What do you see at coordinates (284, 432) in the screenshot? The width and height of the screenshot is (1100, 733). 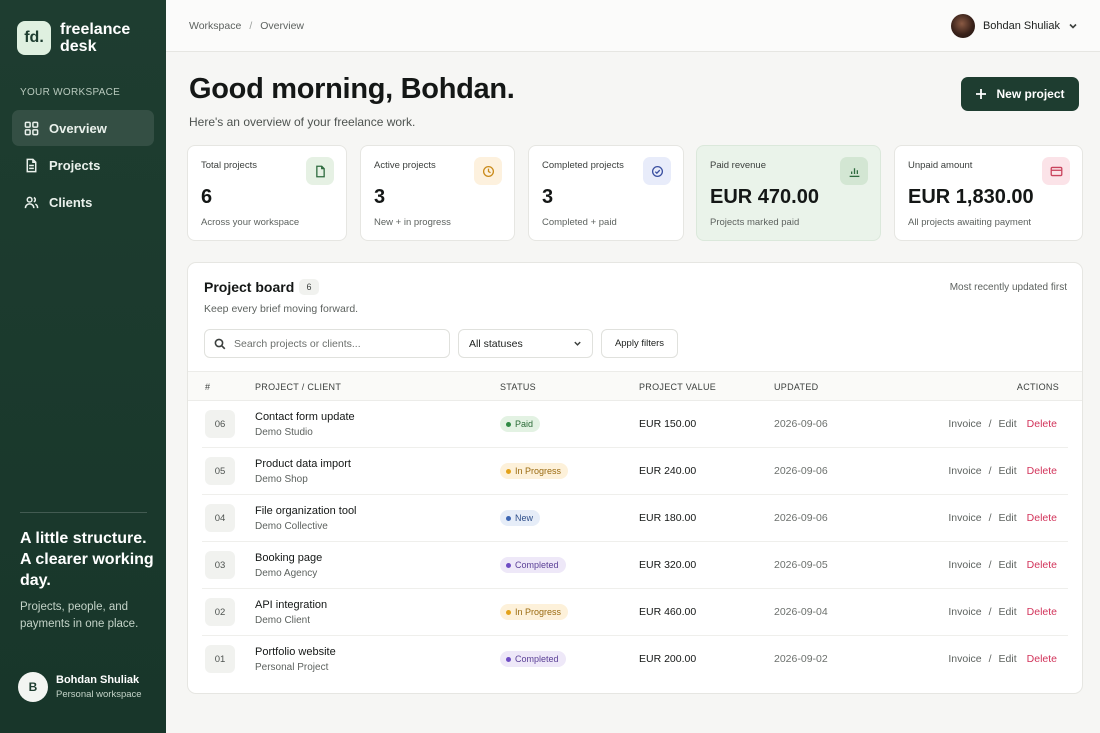 I see `client-name: Demo Studio` at bounding box center [284, 432].